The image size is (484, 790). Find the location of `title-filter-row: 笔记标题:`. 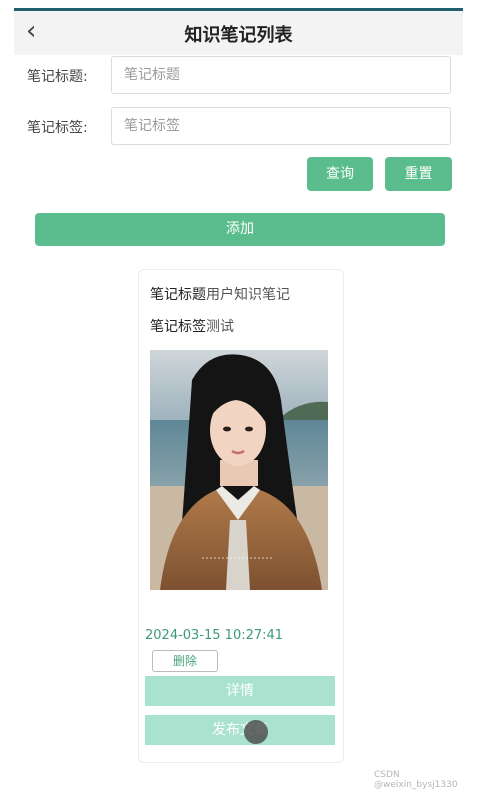

title-filter-row: 笔记标题: is located at coordinates (242, 76).